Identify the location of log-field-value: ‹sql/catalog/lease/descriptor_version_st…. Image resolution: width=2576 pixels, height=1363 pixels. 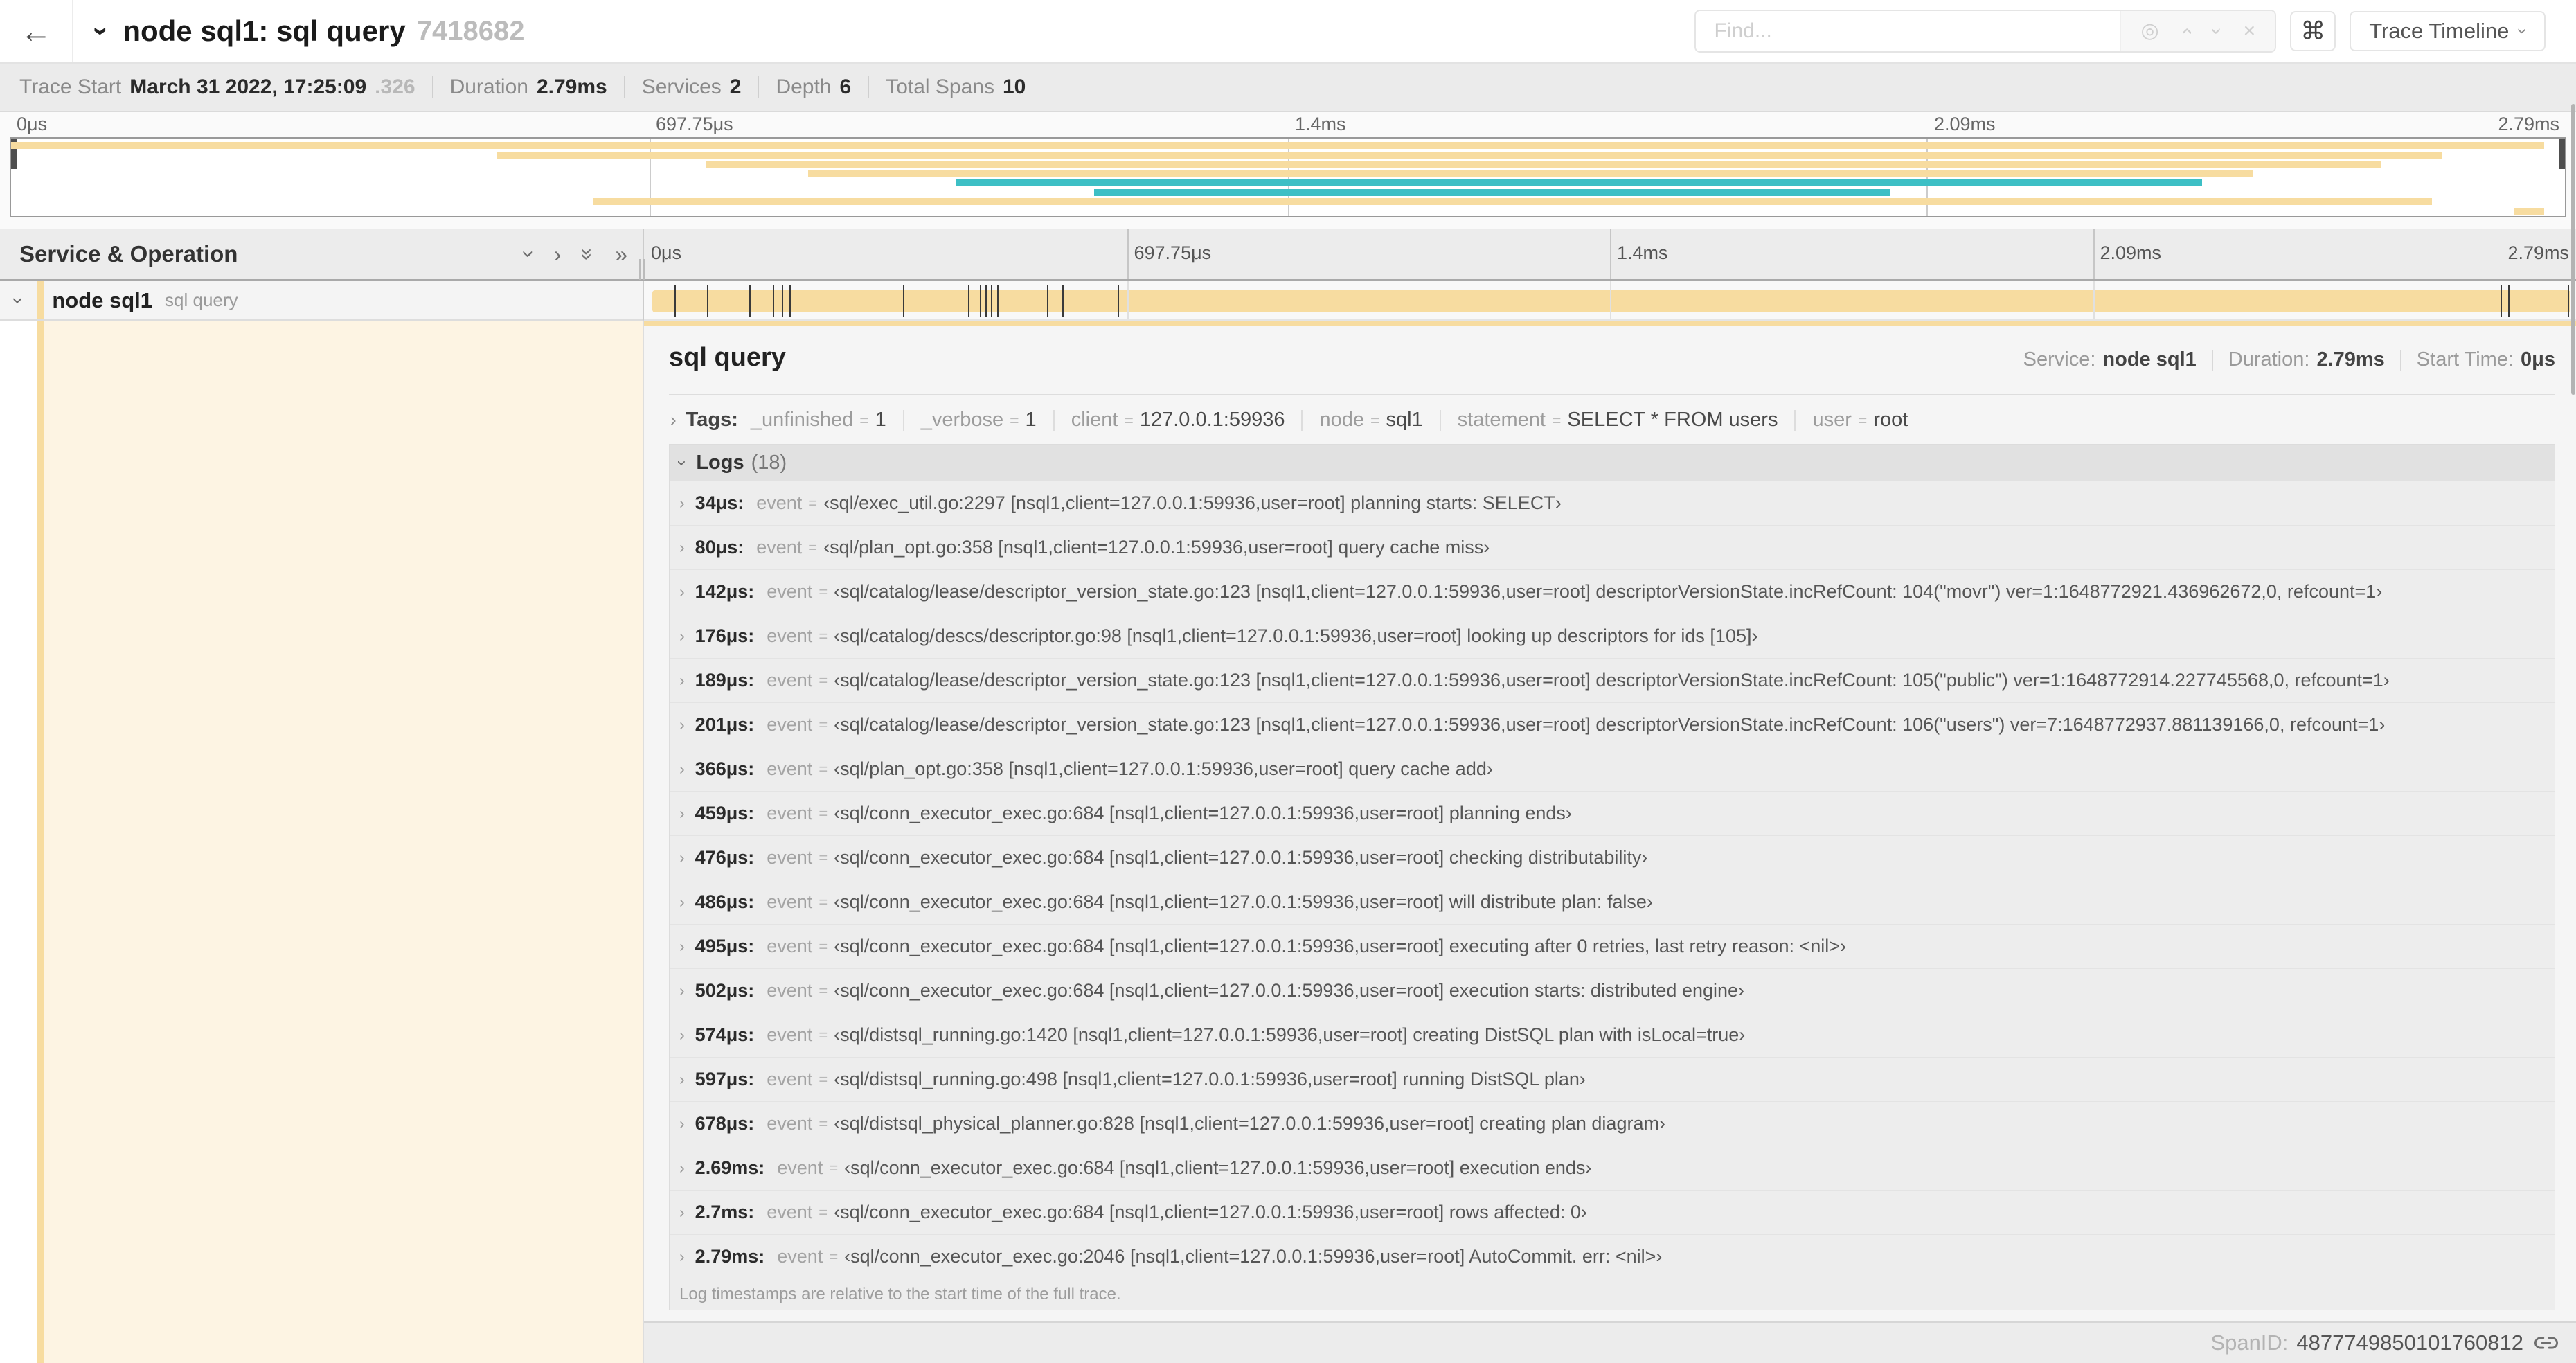
(1610, 725).